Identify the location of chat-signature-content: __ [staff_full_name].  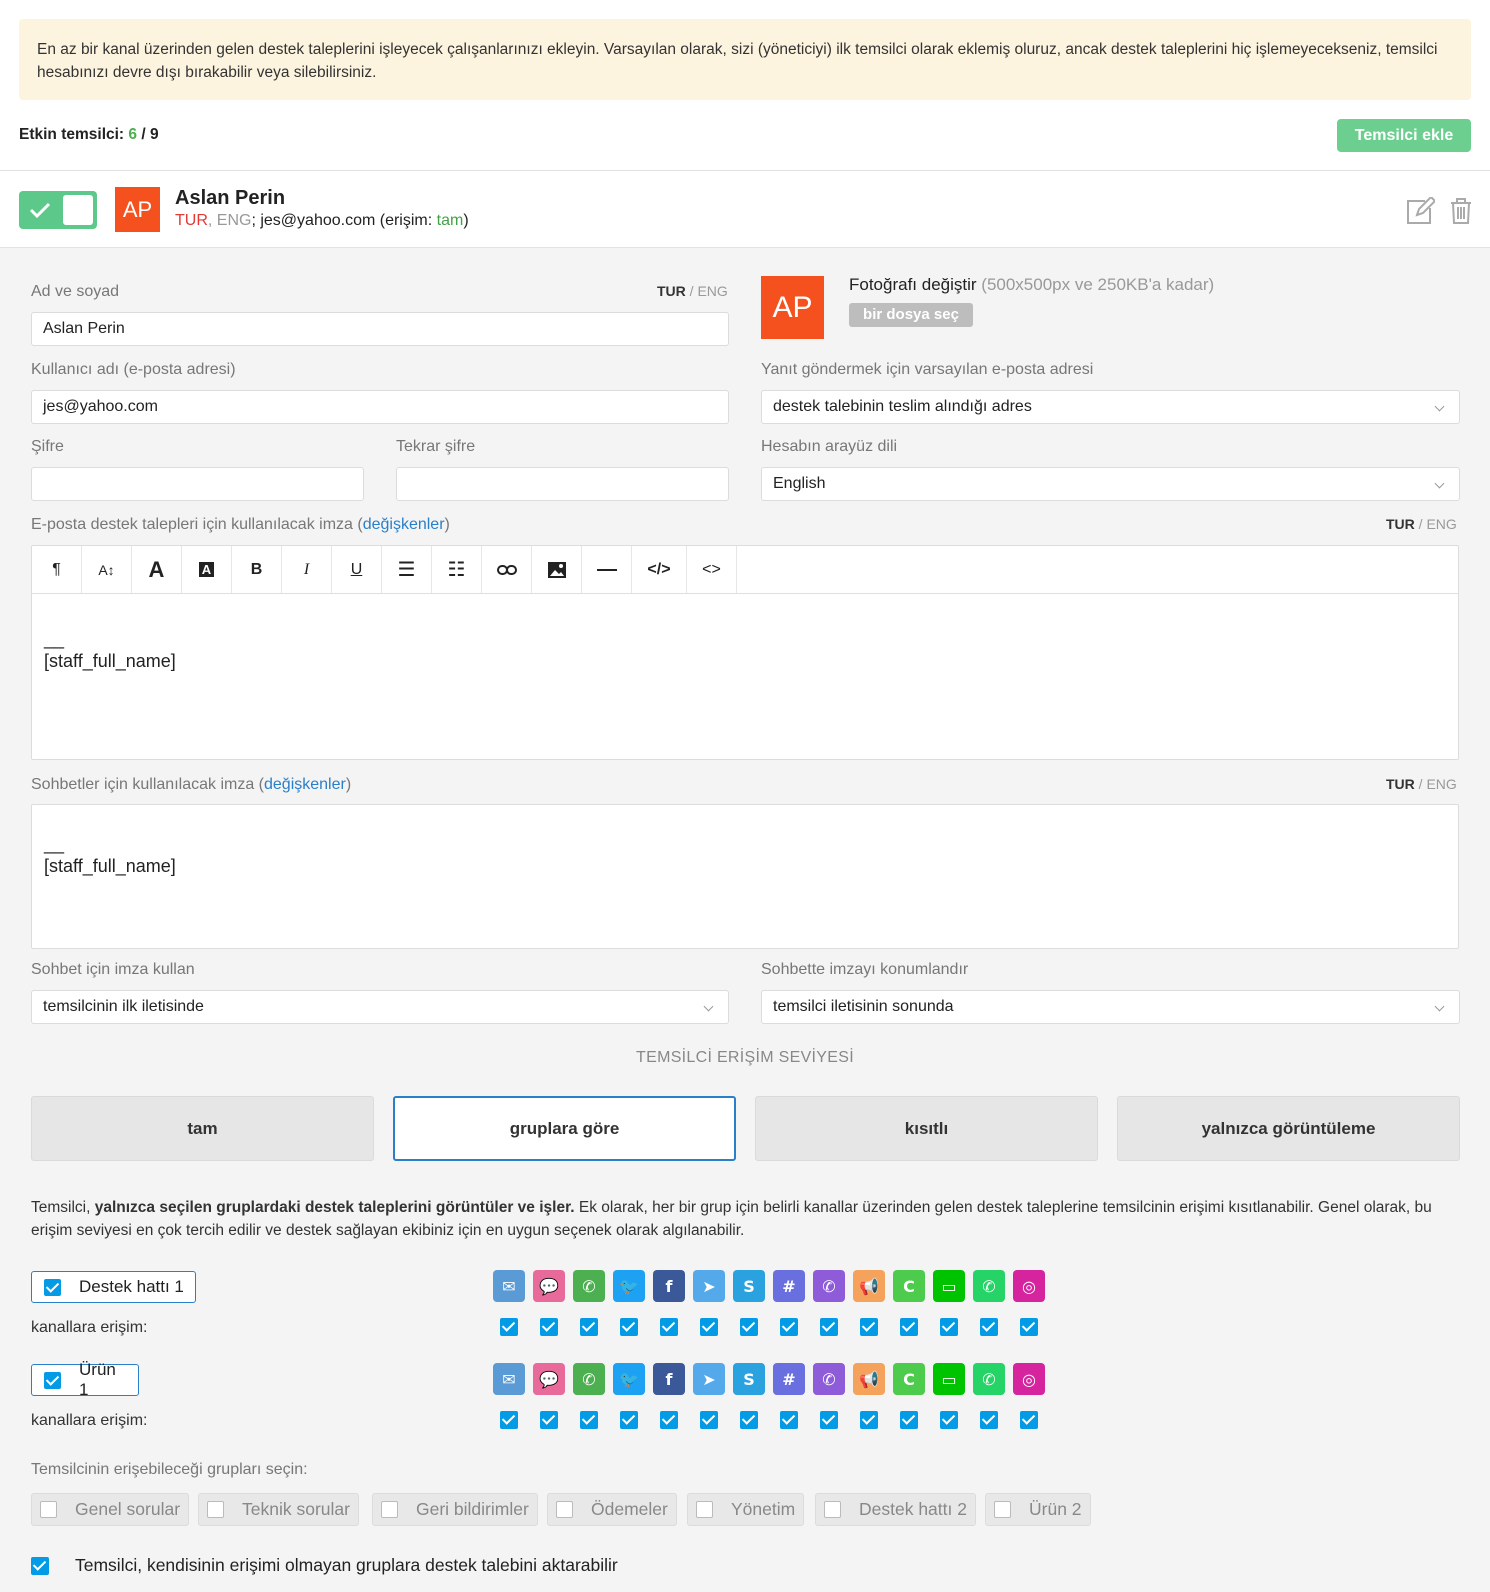
(110, 855).